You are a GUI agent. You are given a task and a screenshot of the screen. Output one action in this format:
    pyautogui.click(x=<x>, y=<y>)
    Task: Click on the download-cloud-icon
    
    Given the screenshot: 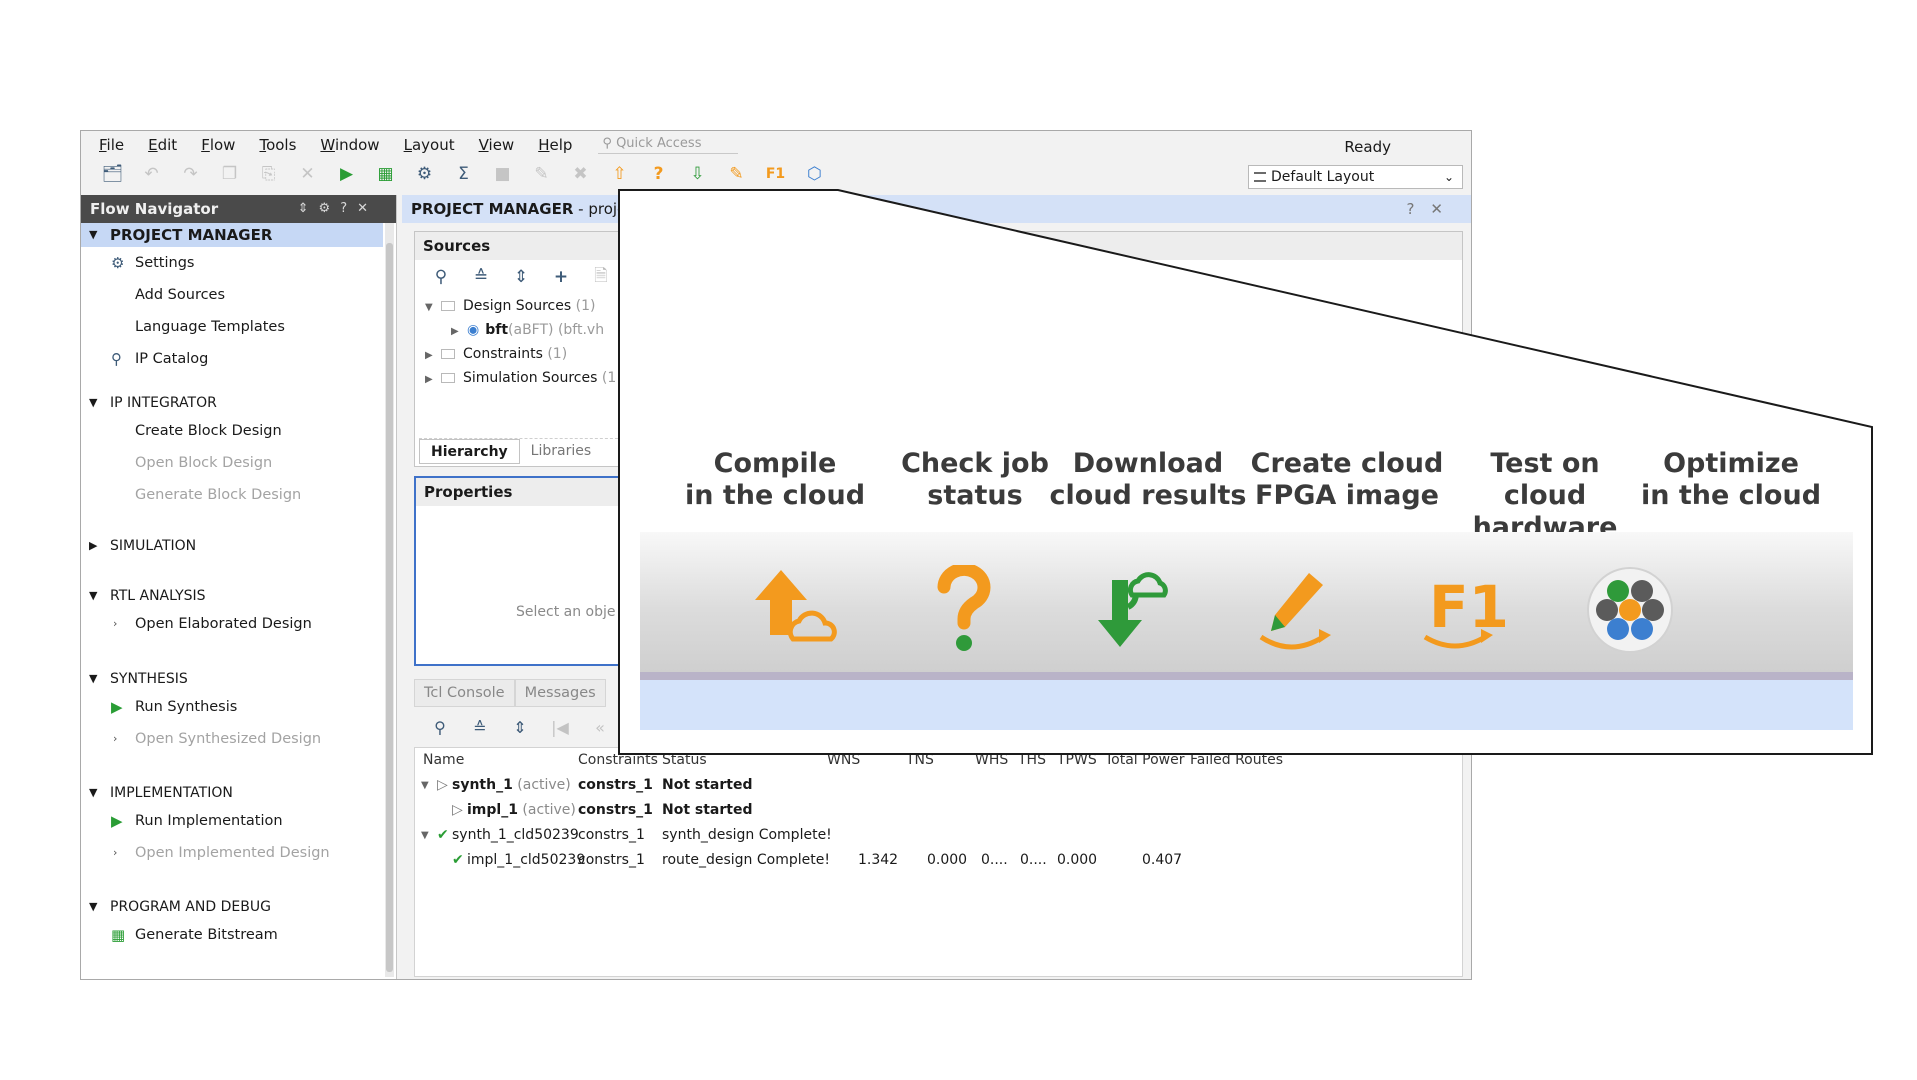 What is the action you would take?
    pyautogui.click(x=1134, y=610)
    